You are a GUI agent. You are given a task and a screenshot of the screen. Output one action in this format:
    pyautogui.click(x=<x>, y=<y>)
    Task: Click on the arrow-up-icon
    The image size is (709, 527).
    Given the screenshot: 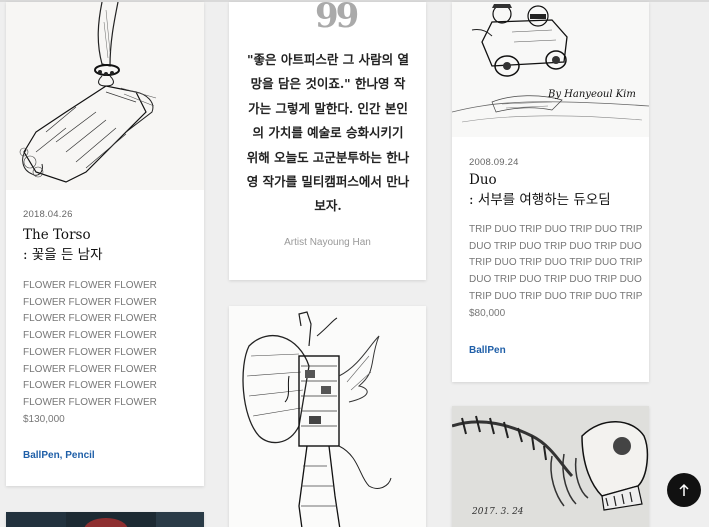 What is the action you would take?
    pyautogui.click(x=684, y=489)
    